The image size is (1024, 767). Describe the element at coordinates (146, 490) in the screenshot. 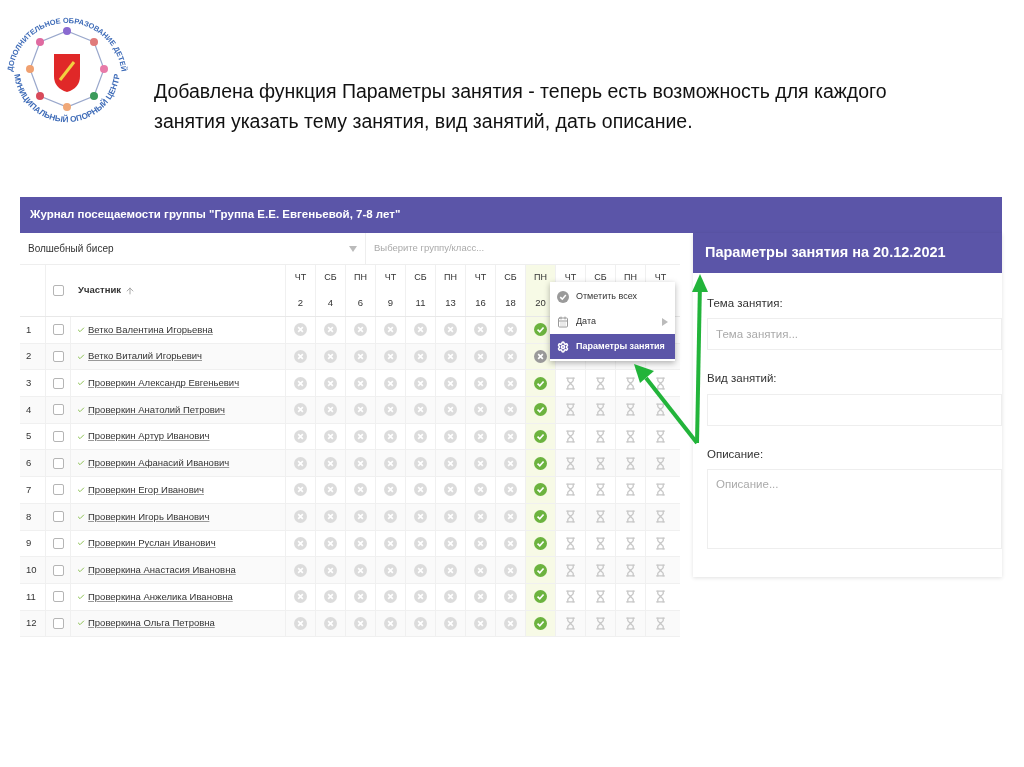

I see `participant-link: Проверкин Егор Иванович` at that location.